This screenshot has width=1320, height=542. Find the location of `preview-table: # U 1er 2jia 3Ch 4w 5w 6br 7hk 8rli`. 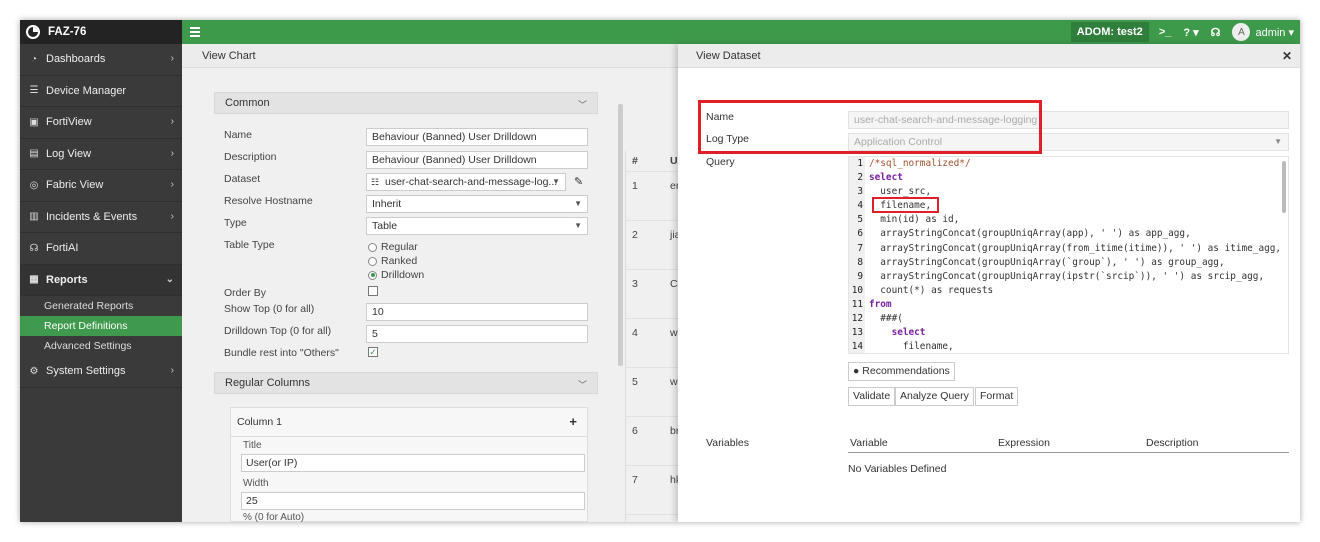

preview-table: # U 1er 2jia 3Ch 4w 5w 6br 7hk 8rli is located at coordinates (654, 336).